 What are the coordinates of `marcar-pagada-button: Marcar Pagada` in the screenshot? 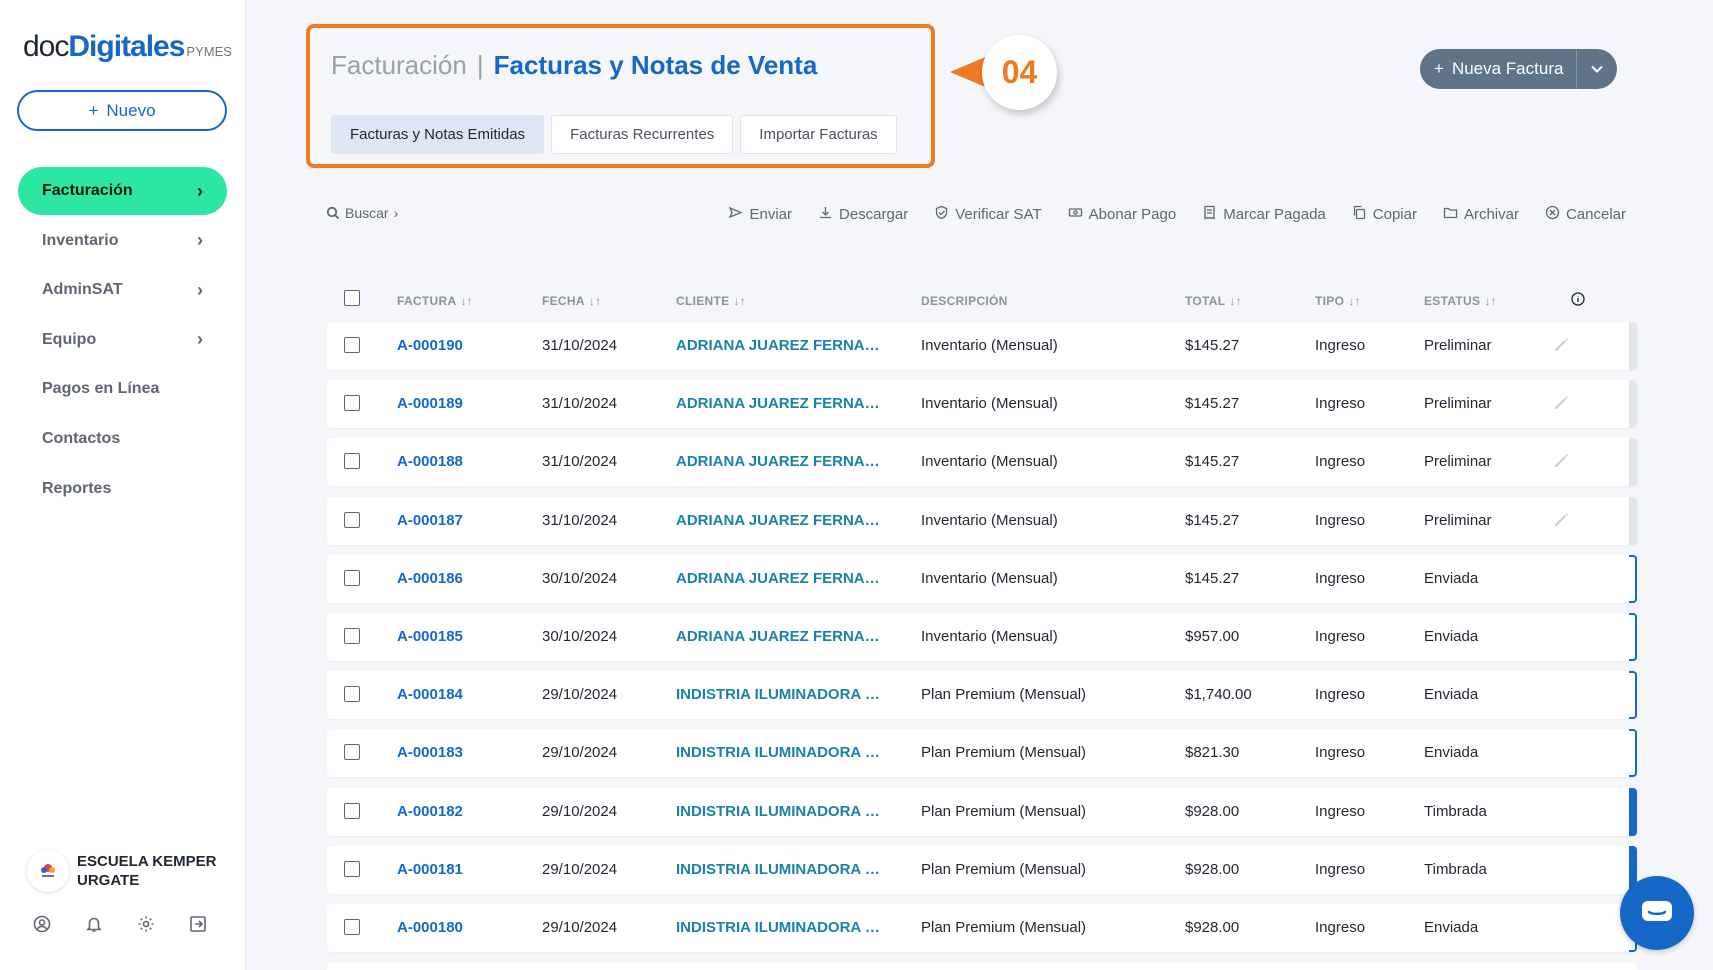 It's located at (1264, 214).